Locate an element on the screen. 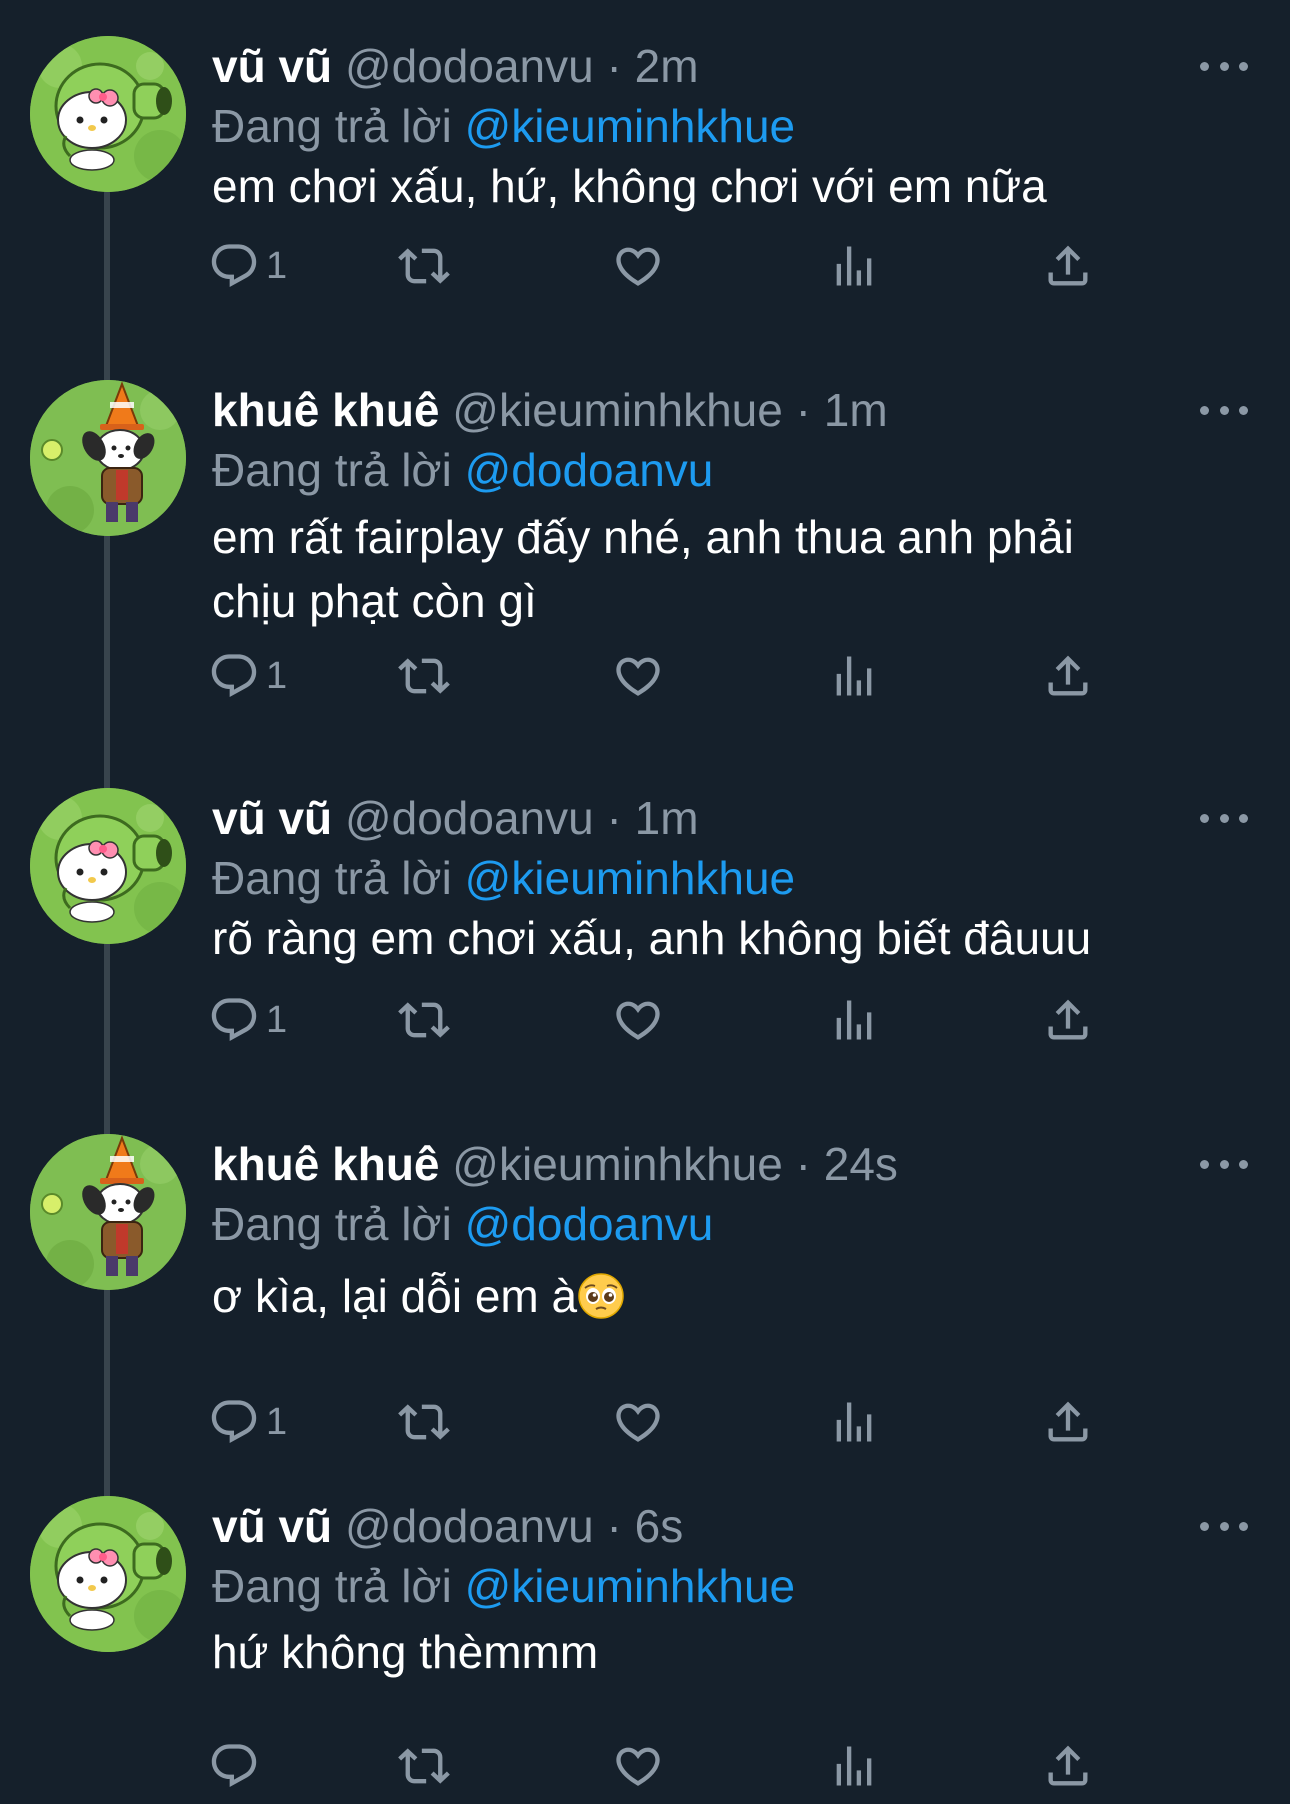 The height and width of the screenshot is (1804, 1290). tweet-actions is located at coordinates (742, 1766).